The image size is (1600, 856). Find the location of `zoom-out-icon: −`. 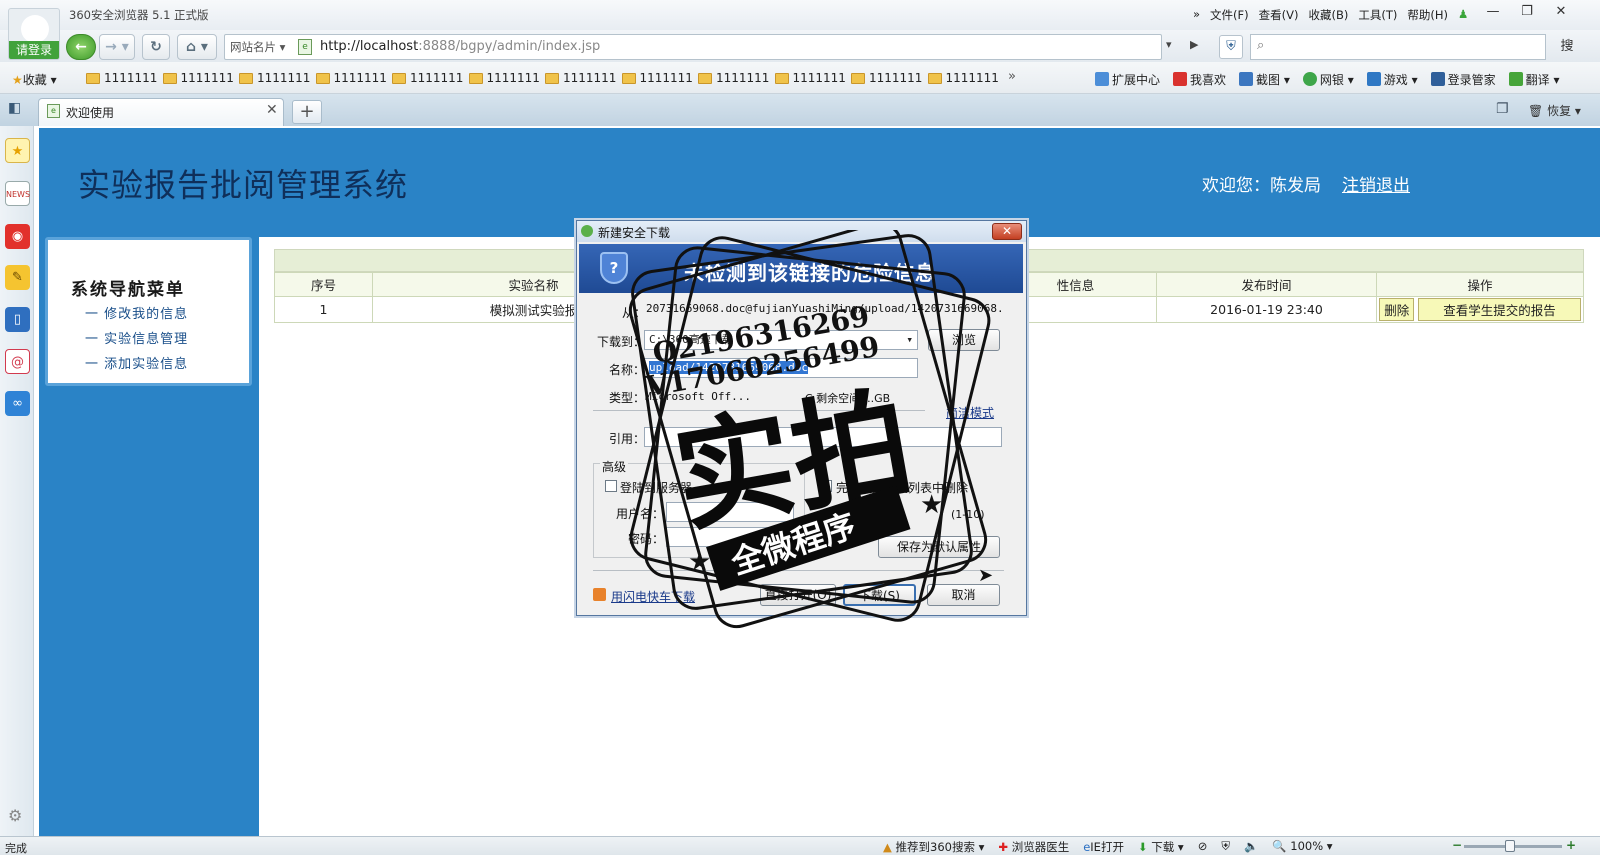

zoom-out-icon: − is located at coordinates (1457, 845).